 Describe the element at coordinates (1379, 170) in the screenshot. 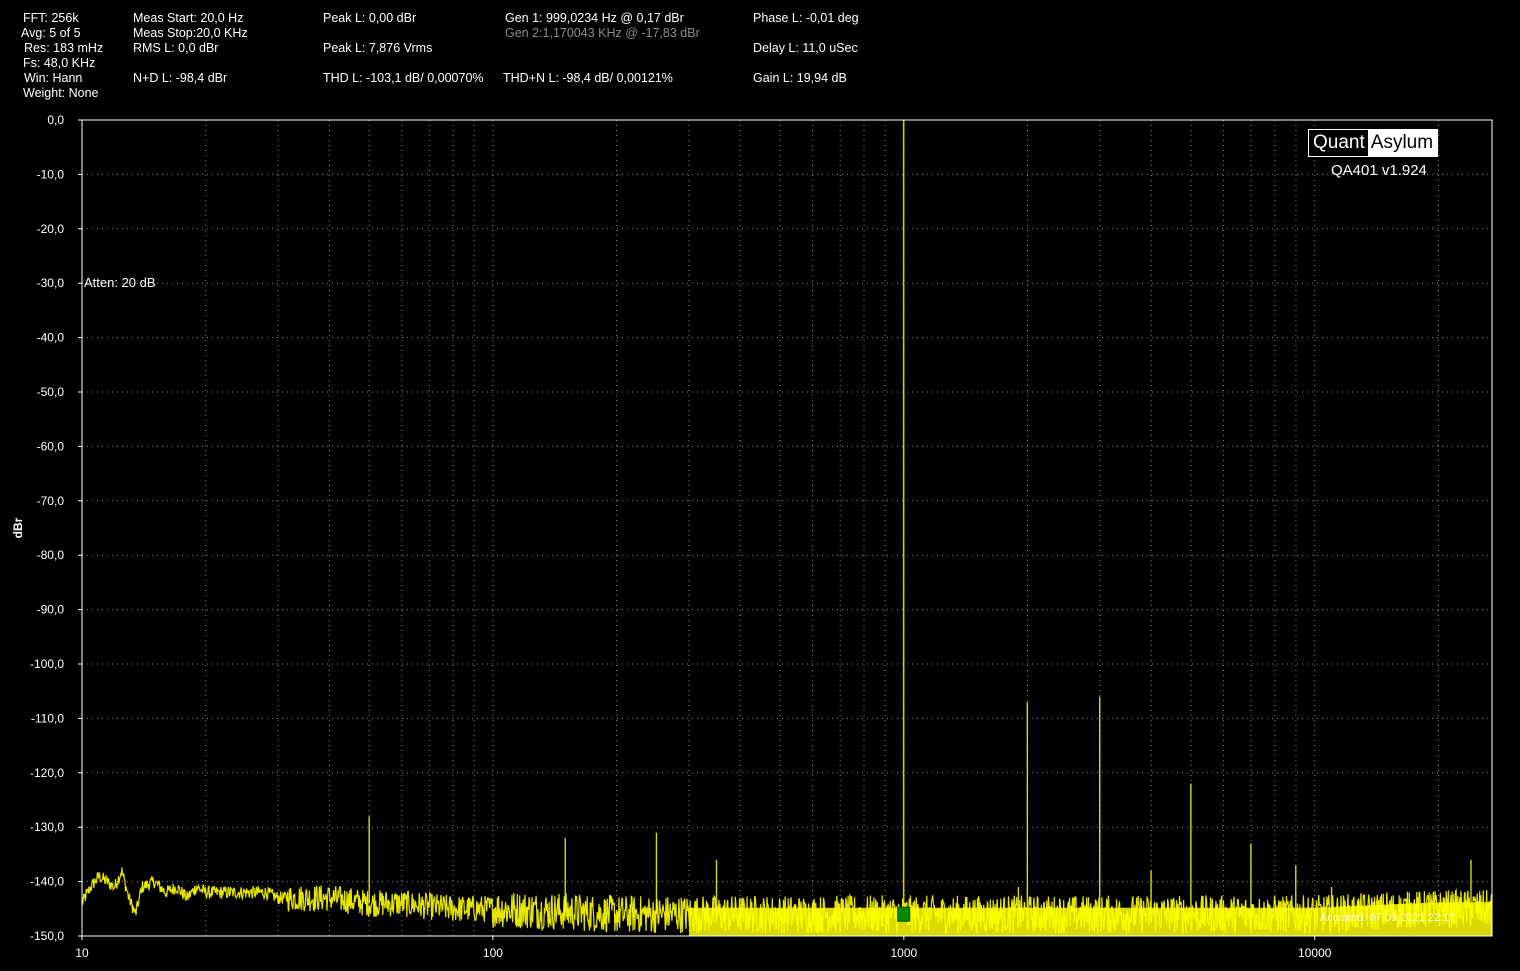

I see `brand-version: QA401 v1.924` at that location.